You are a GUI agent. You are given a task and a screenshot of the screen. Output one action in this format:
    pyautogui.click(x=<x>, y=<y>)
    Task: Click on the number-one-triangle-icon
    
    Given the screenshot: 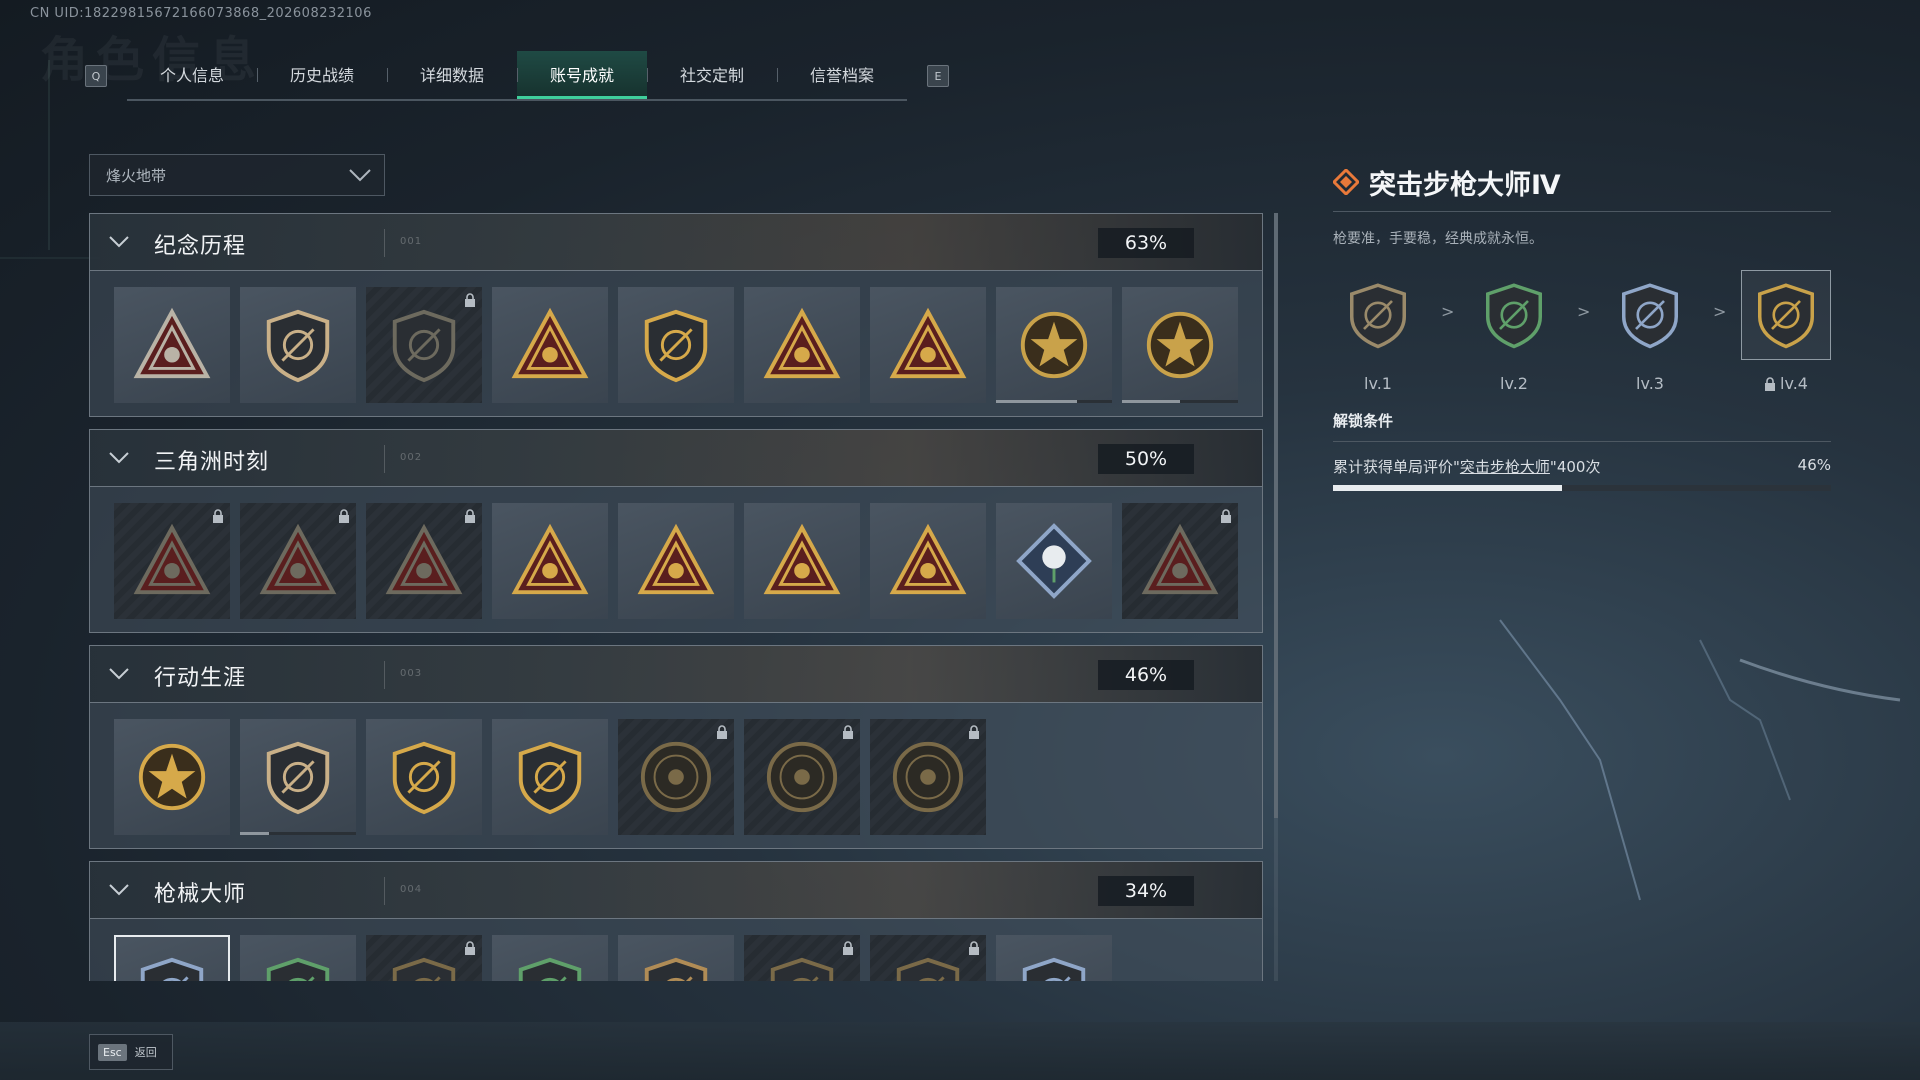 What is the action you would take?
    pyautogui.click(x=928, y=343)
    